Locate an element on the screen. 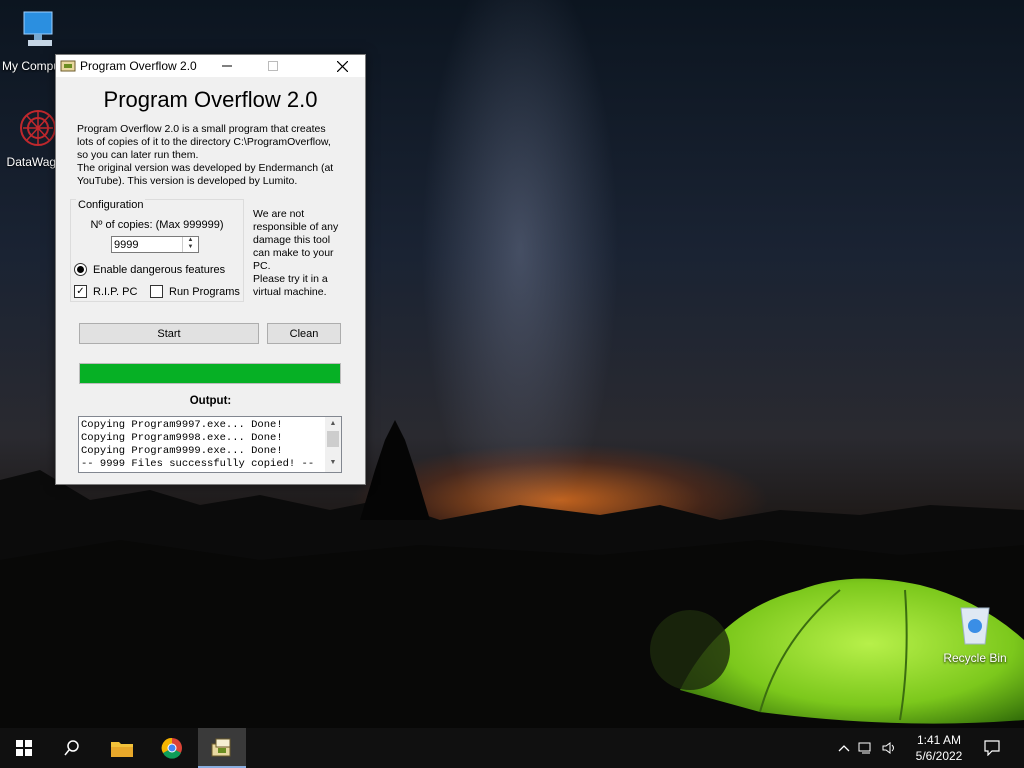 This screenshot has height=768, width=1024. minimize-button is located at coordinates (227, 66).